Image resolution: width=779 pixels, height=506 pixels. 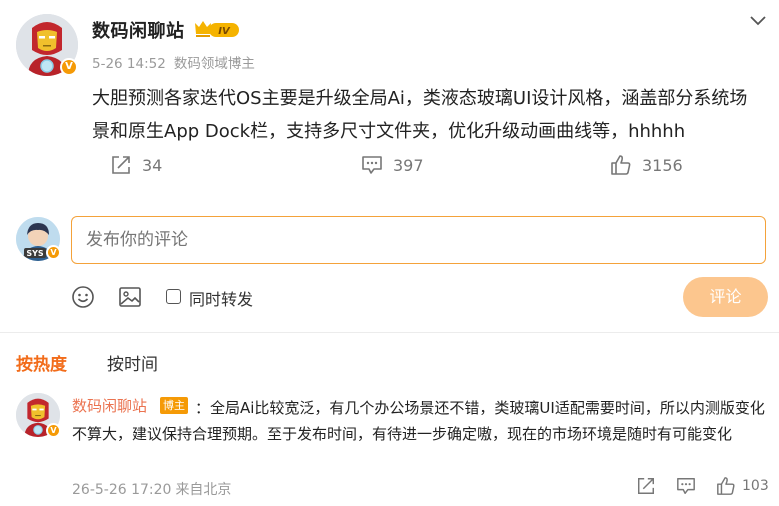 I want to click on submit-comment-button: 评论, so click(x=725, y=297).